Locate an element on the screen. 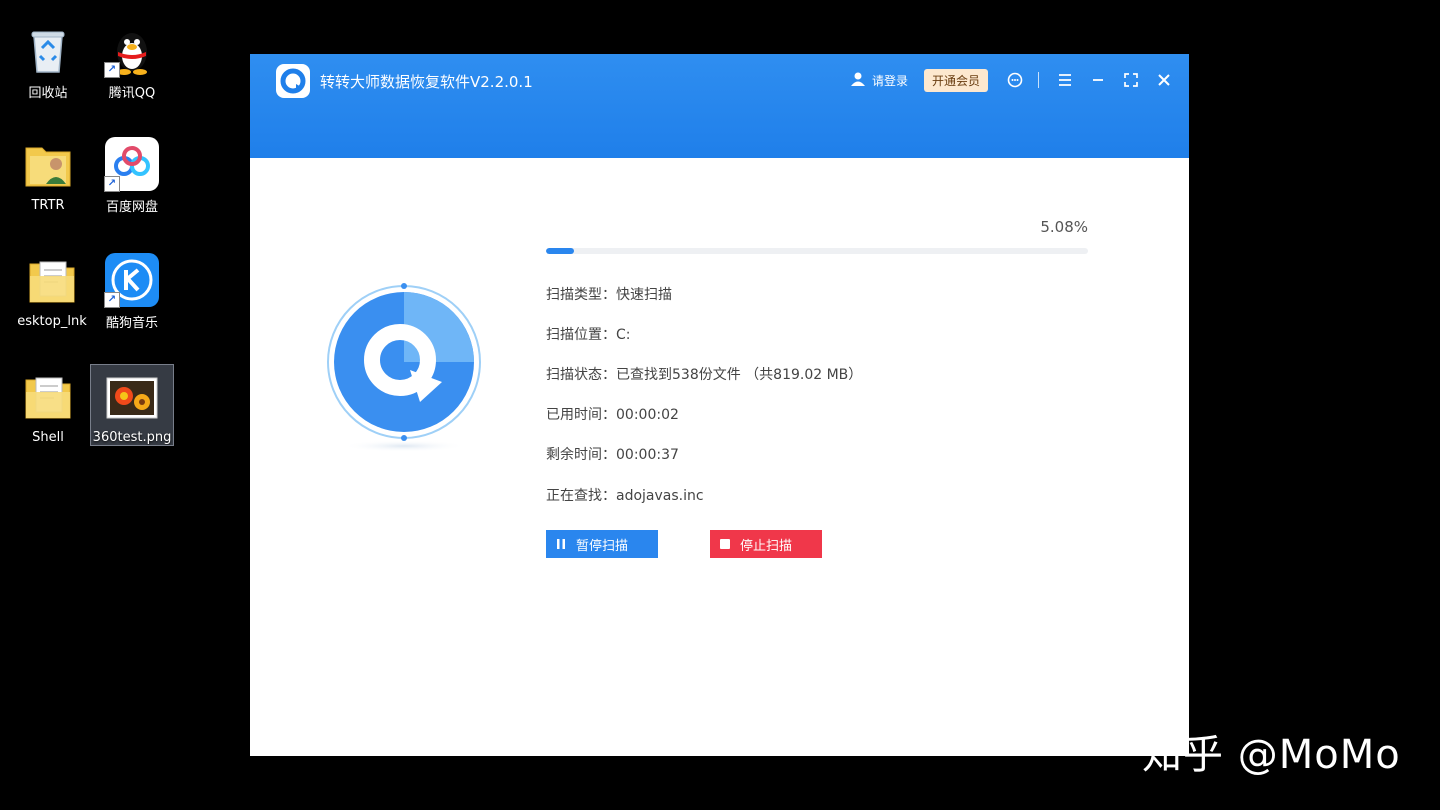 Image resolution: width=1440 pixels, height=810 pixels. scan-progress-bar is located at coordinates (817, 251).